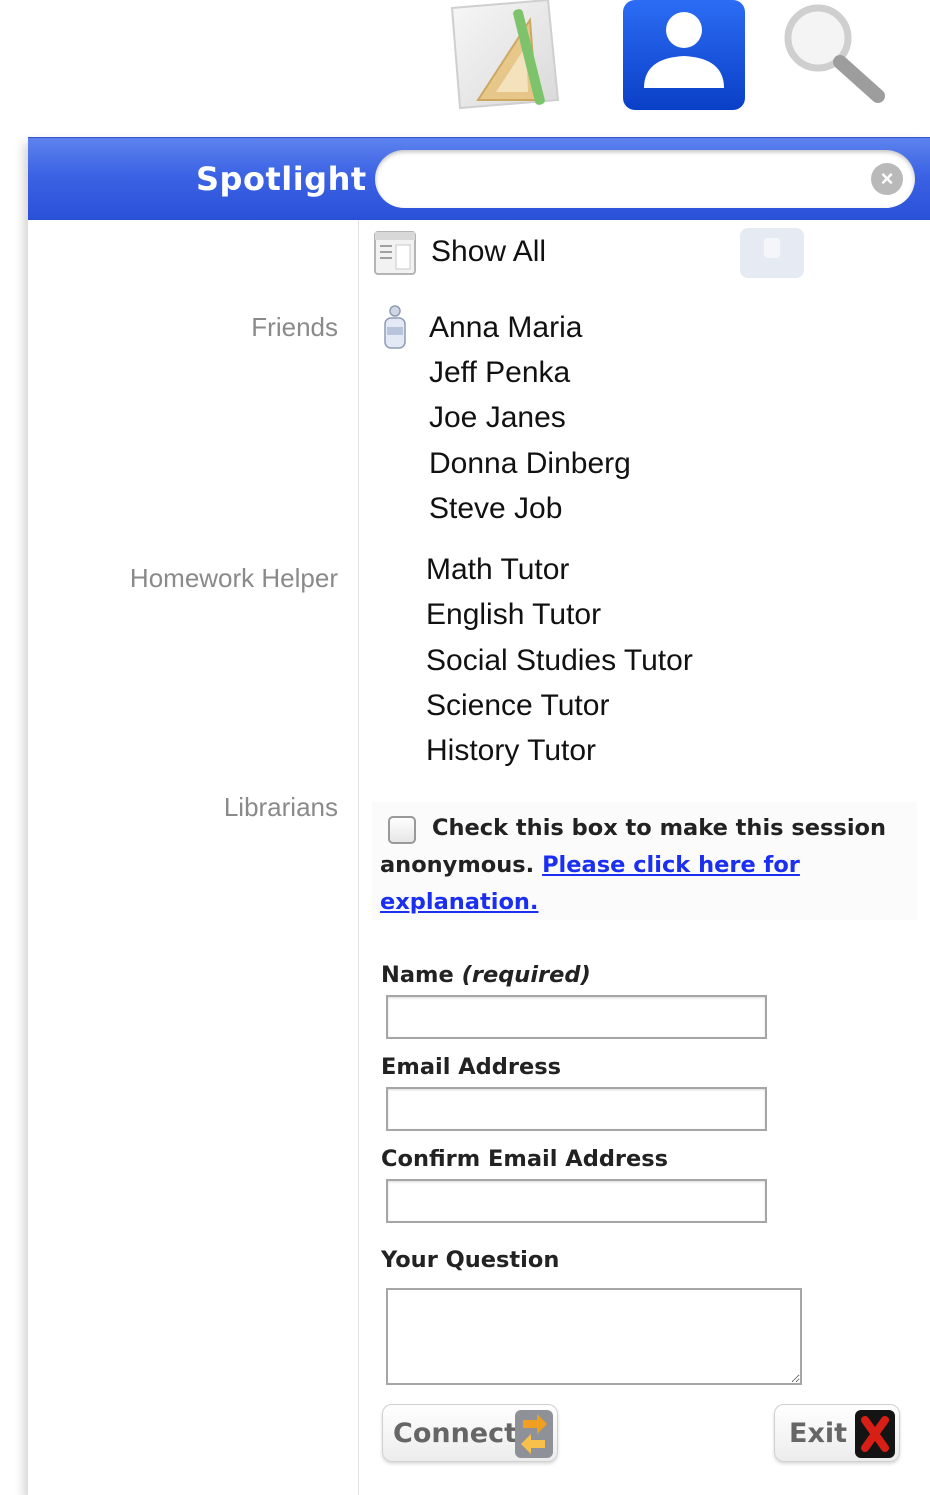 Image resolution: width=930 pixels, height=1495 pixels. I want to click on tutor-item: Social Studies Tutor, so click(559, 661).